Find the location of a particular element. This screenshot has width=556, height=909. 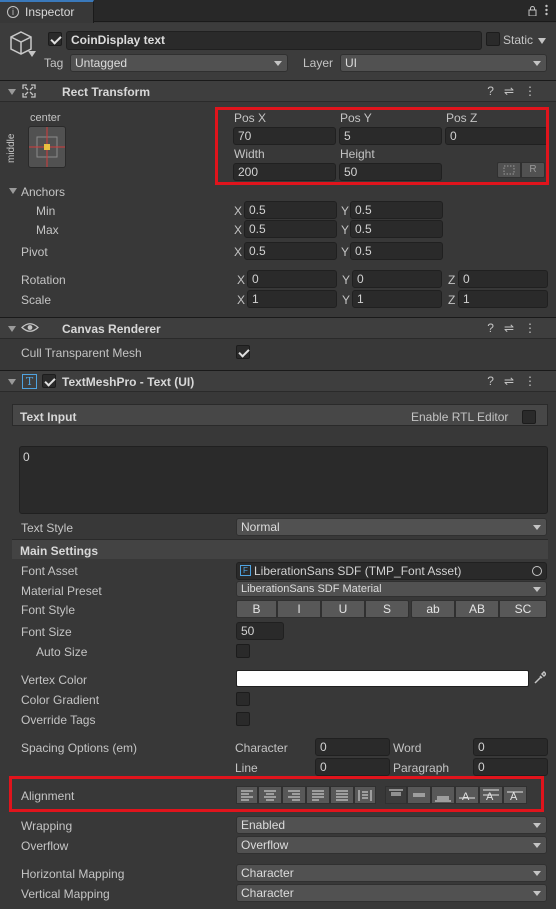

enable-rtl-checkbox is located at coordinates (529, 417).